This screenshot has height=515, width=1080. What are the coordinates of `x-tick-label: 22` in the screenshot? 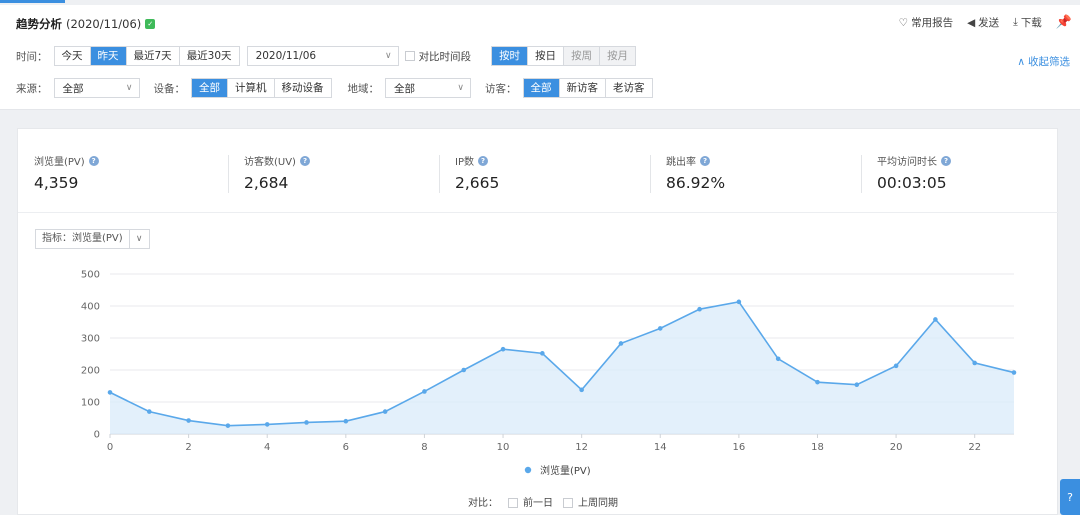 It's located at (974, 447).